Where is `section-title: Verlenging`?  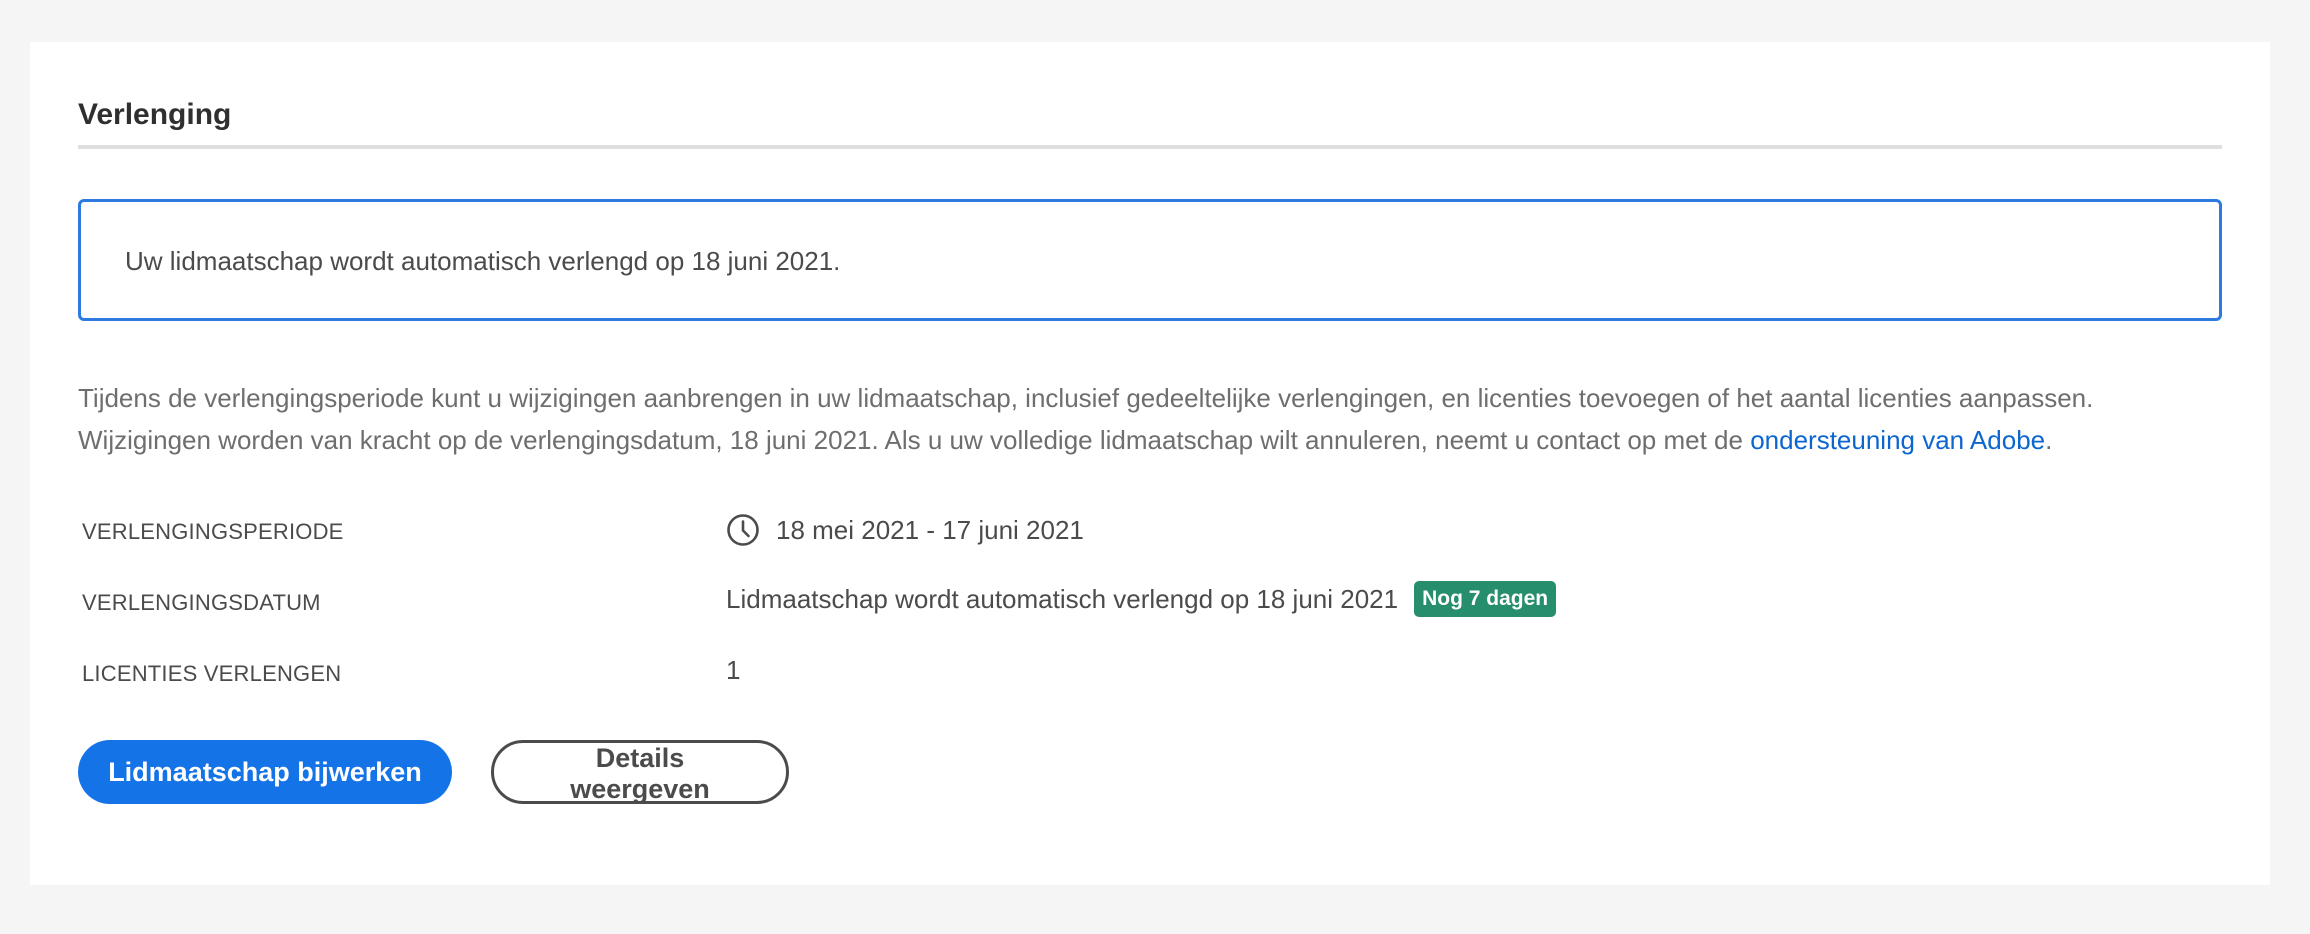 section-title: Verlenging is located at coordinates (155, 114).